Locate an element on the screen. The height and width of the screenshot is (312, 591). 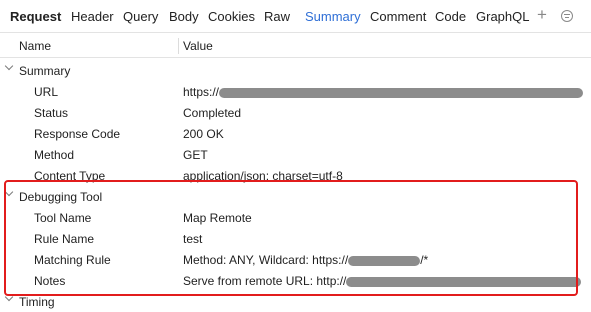
table-row: URL https:// is located at coordinates (295, 91).